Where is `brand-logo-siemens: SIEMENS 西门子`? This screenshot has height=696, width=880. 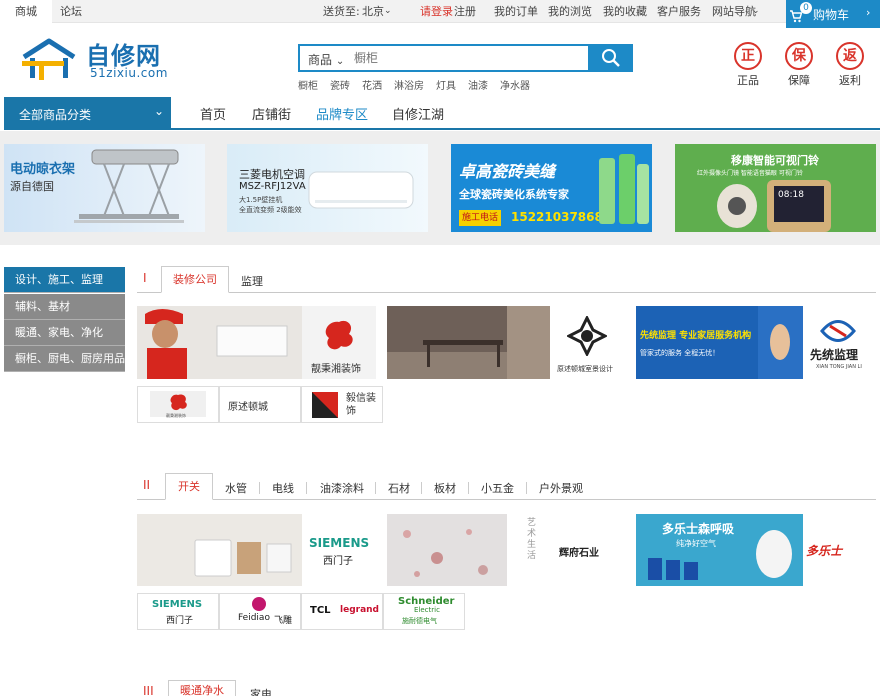 brand-logo-siemens: SIEMENS 西门子 is located at coordinates (178, 611).